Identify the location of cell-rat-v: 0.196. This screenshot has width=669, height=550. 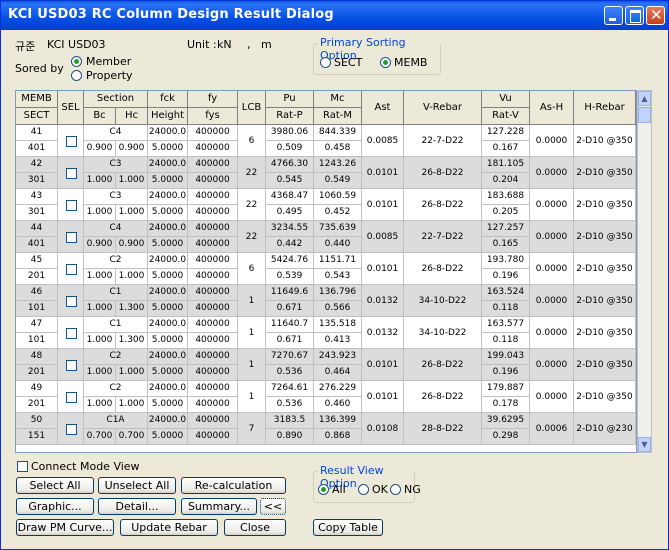
(506, 373).